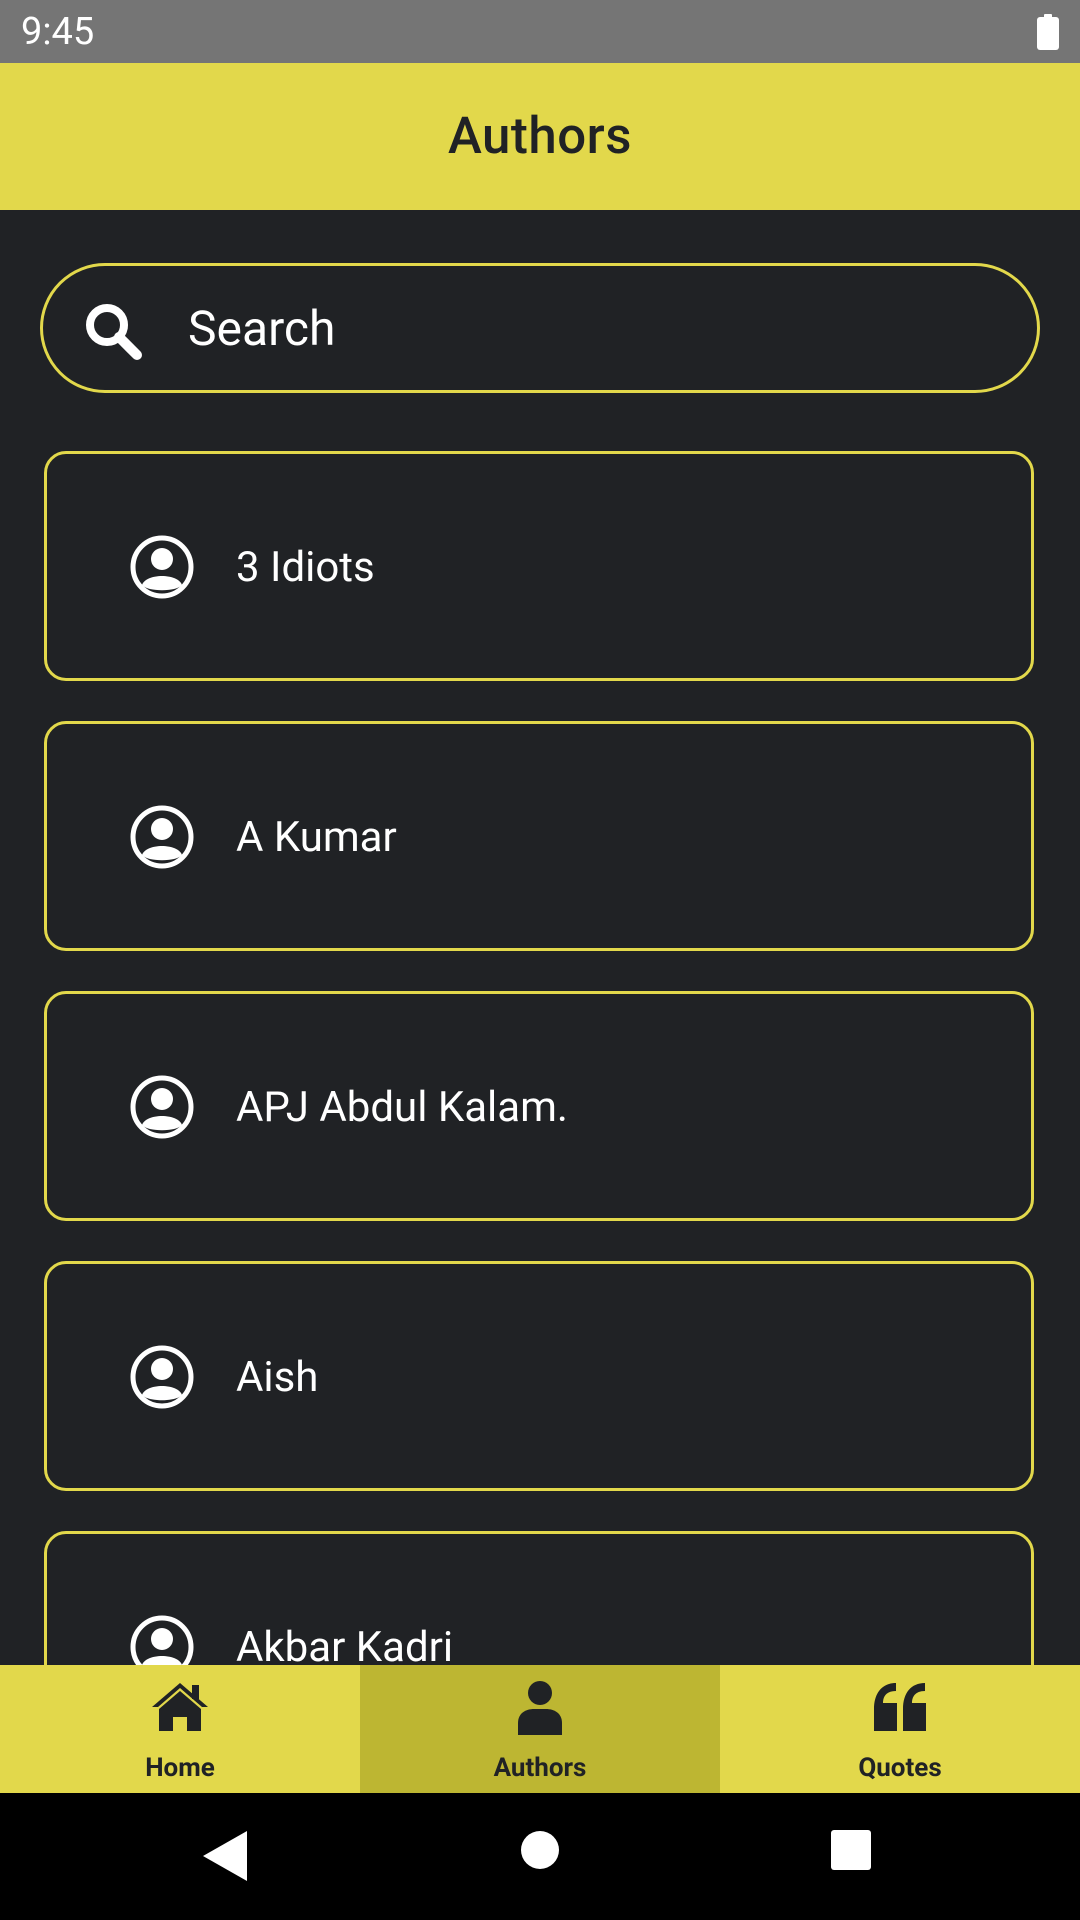 The width and height of the screenshot is (1080, 1920). I want to click on nav-label-quotes: Quotes, so click(900, 1768).